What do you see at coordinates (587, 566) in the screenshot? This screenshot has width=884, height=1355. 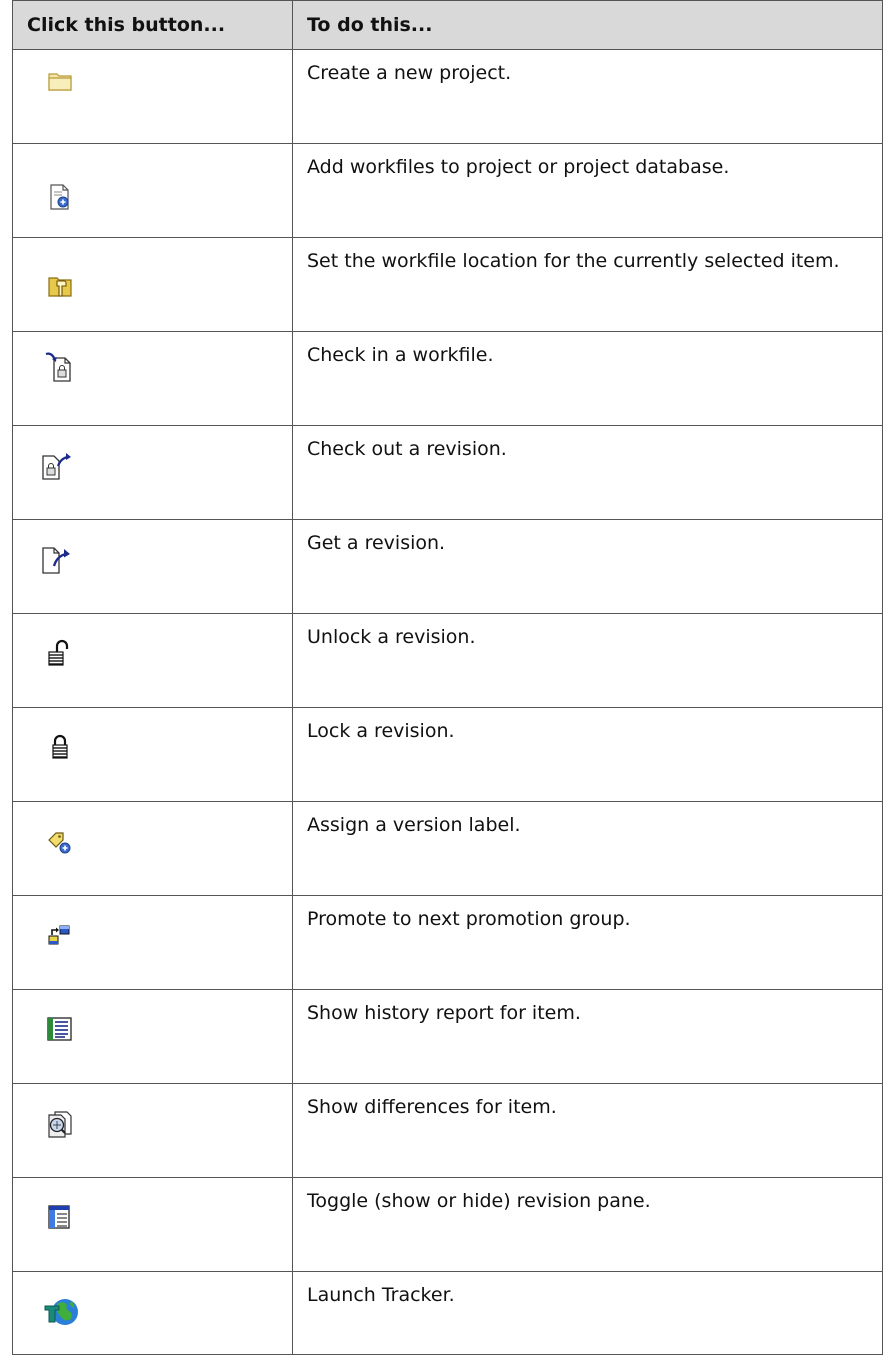 I see `row-description: Get a revision.` at bounding box center [587, 566].